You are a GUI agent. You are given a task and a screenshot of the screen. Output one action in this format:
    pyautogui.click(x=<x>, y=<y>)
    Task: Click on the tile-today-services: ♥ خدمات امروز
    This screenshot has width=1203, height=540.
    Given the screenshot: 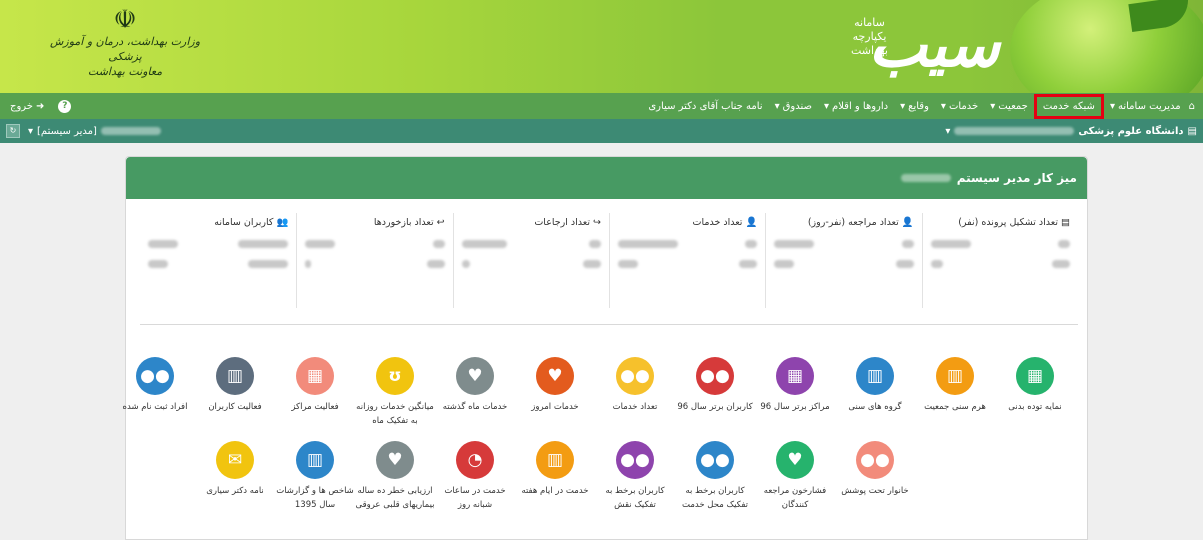 What is the action you would take?
    pyautogui.click(x=555, y=385)
    